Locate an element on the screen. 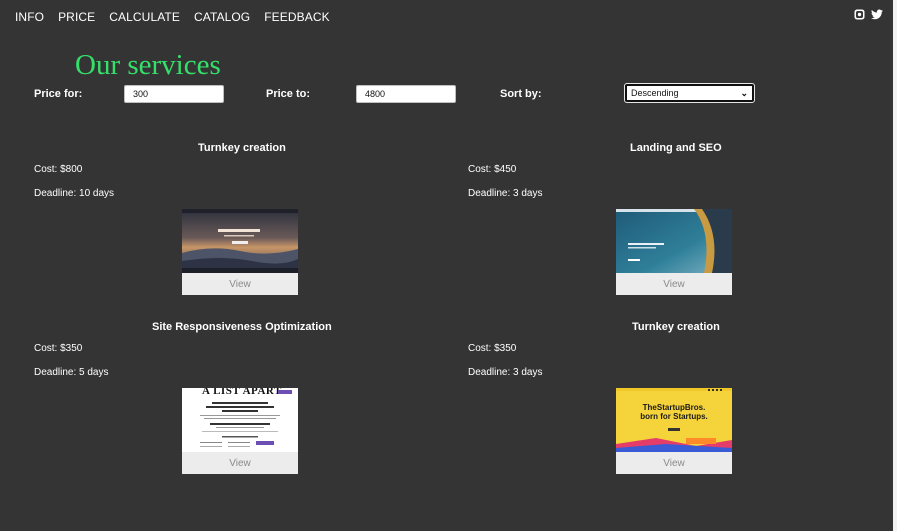 This screenshot has height=531, width=897. nav-item-calculate: CALCULATE is located at coordinates (144, 17).